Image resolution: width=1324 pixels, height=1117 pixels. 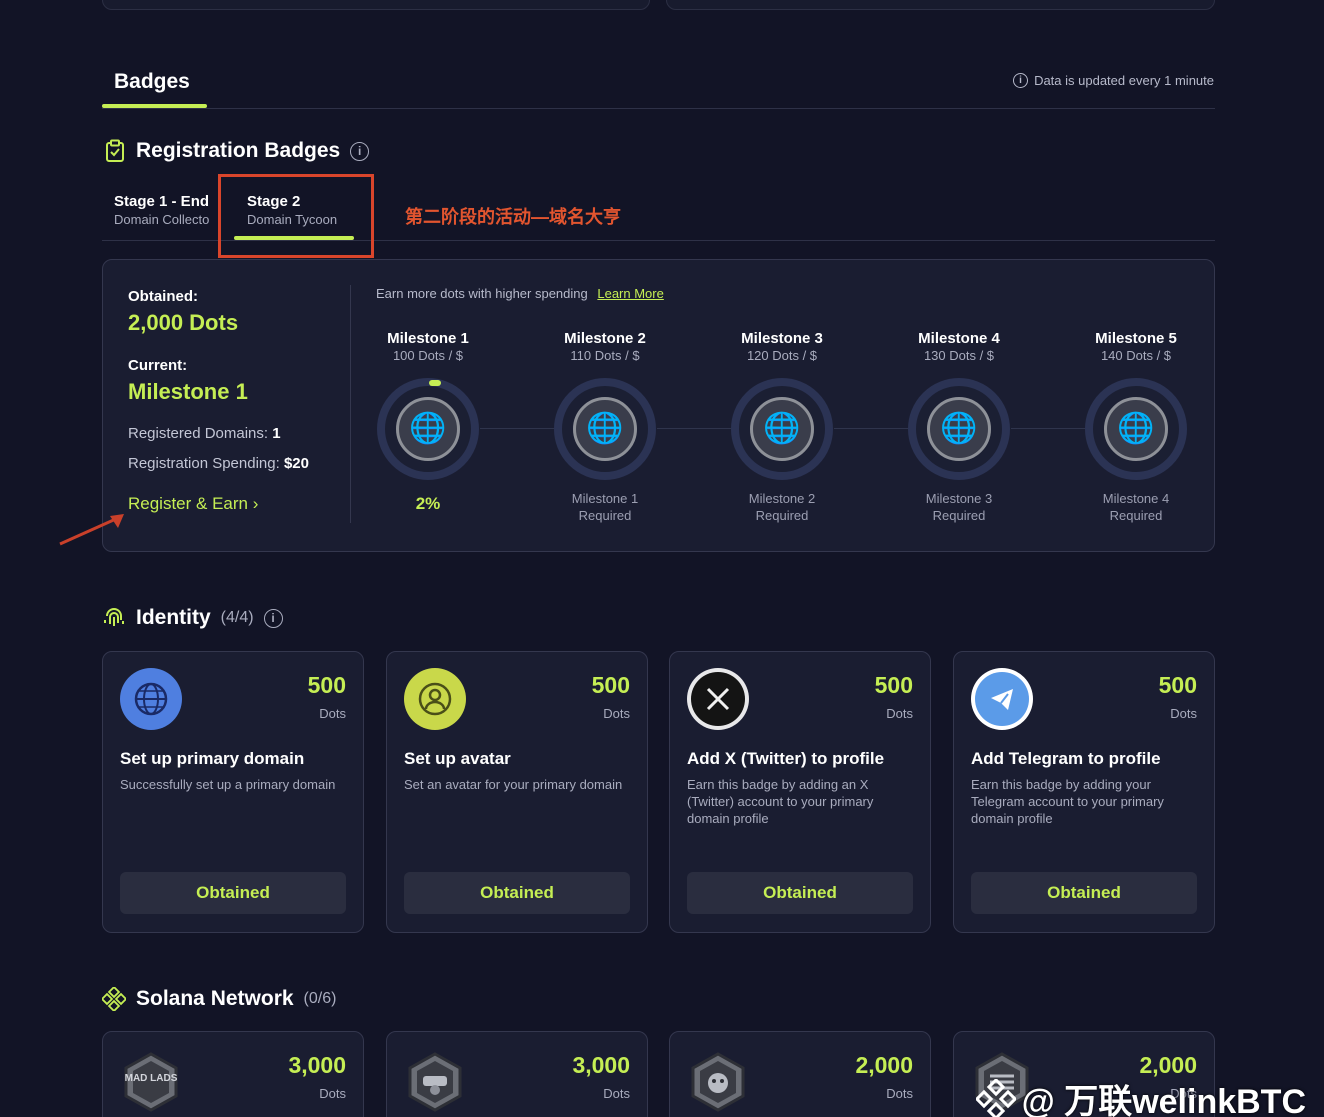 What do you see at coordinates (513, 784) in the screenshot?
I see `badge-description: Set an avatar for your primary domain` at bounding box center [513, 784].